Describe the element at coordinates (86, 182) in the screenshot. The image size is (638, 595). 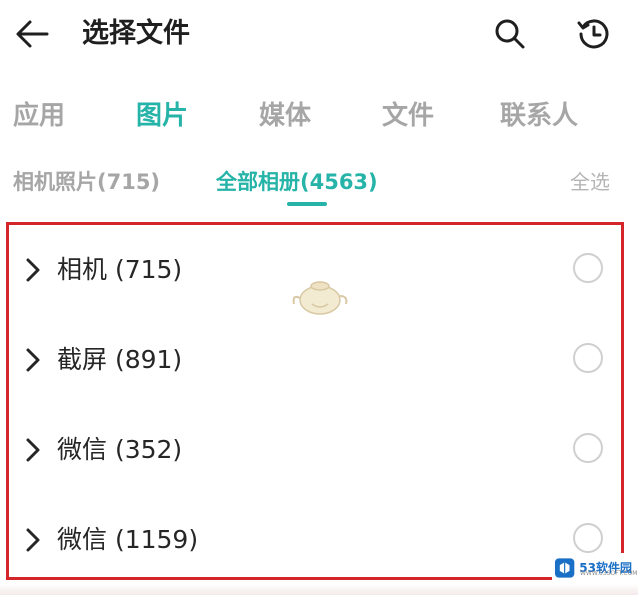
I see `subtab-camera-photos: 相机照片(715)` at that location.